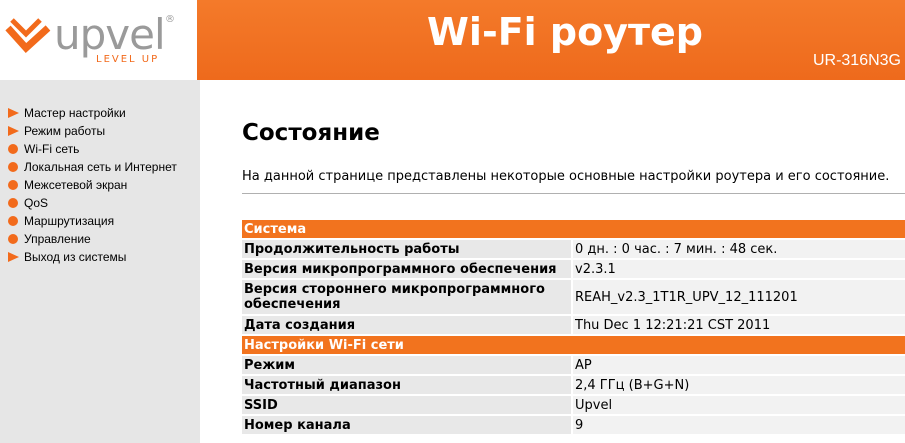 This screenshot has height=443, width=905. Describe the element at coordinates (92, 149) in the screenshot. I see `sidebar-item-wifi: Wi-Fi сеть` at that location.